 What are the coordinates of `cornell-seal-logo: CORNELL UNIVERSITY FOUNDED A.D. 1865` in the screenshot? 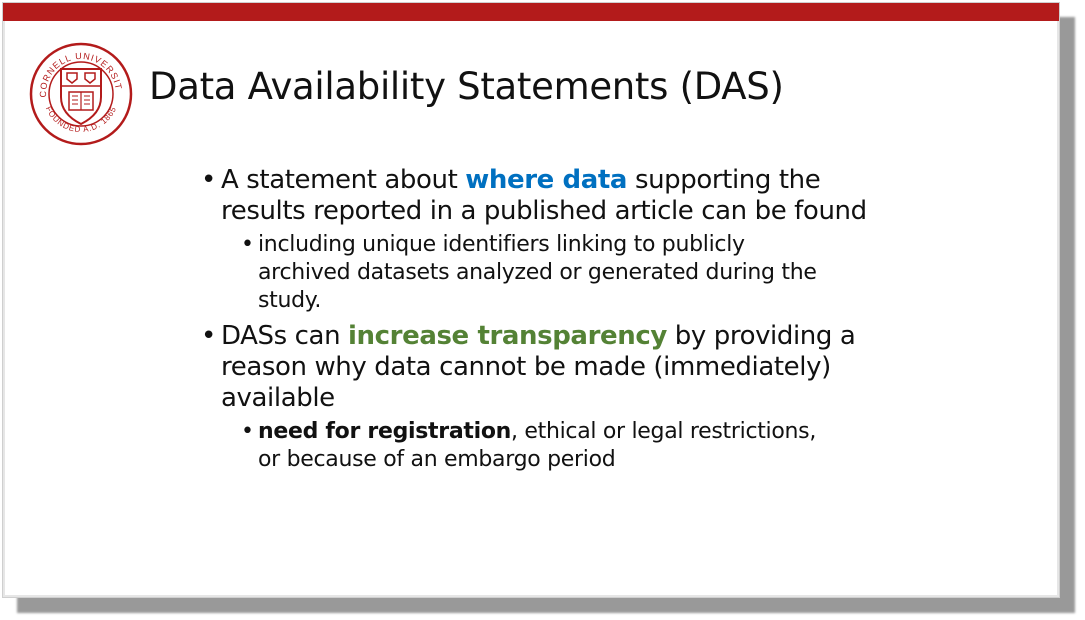 It's located at (81, 94).